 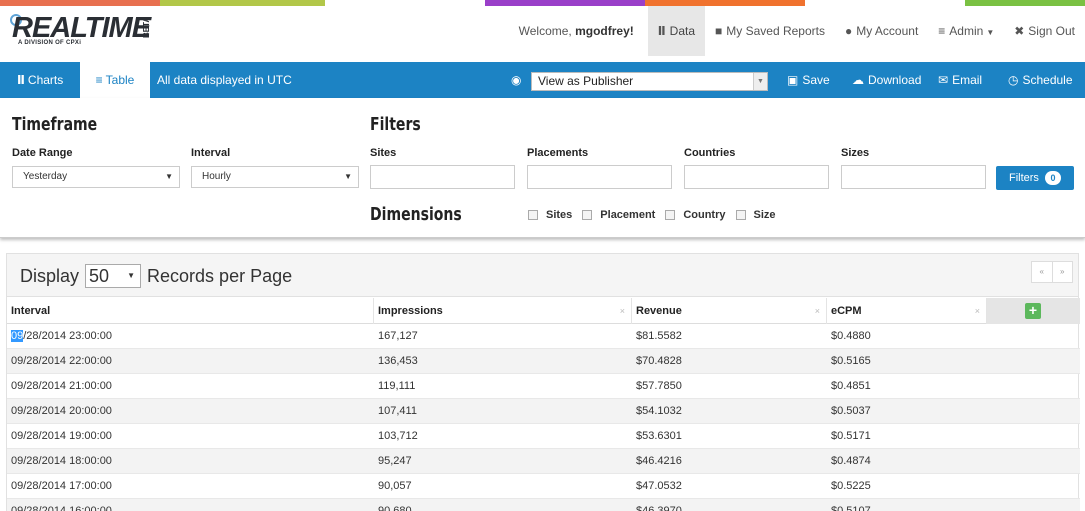 I want to click on caret-down-icon: ▼, so click(x=348, y=176).